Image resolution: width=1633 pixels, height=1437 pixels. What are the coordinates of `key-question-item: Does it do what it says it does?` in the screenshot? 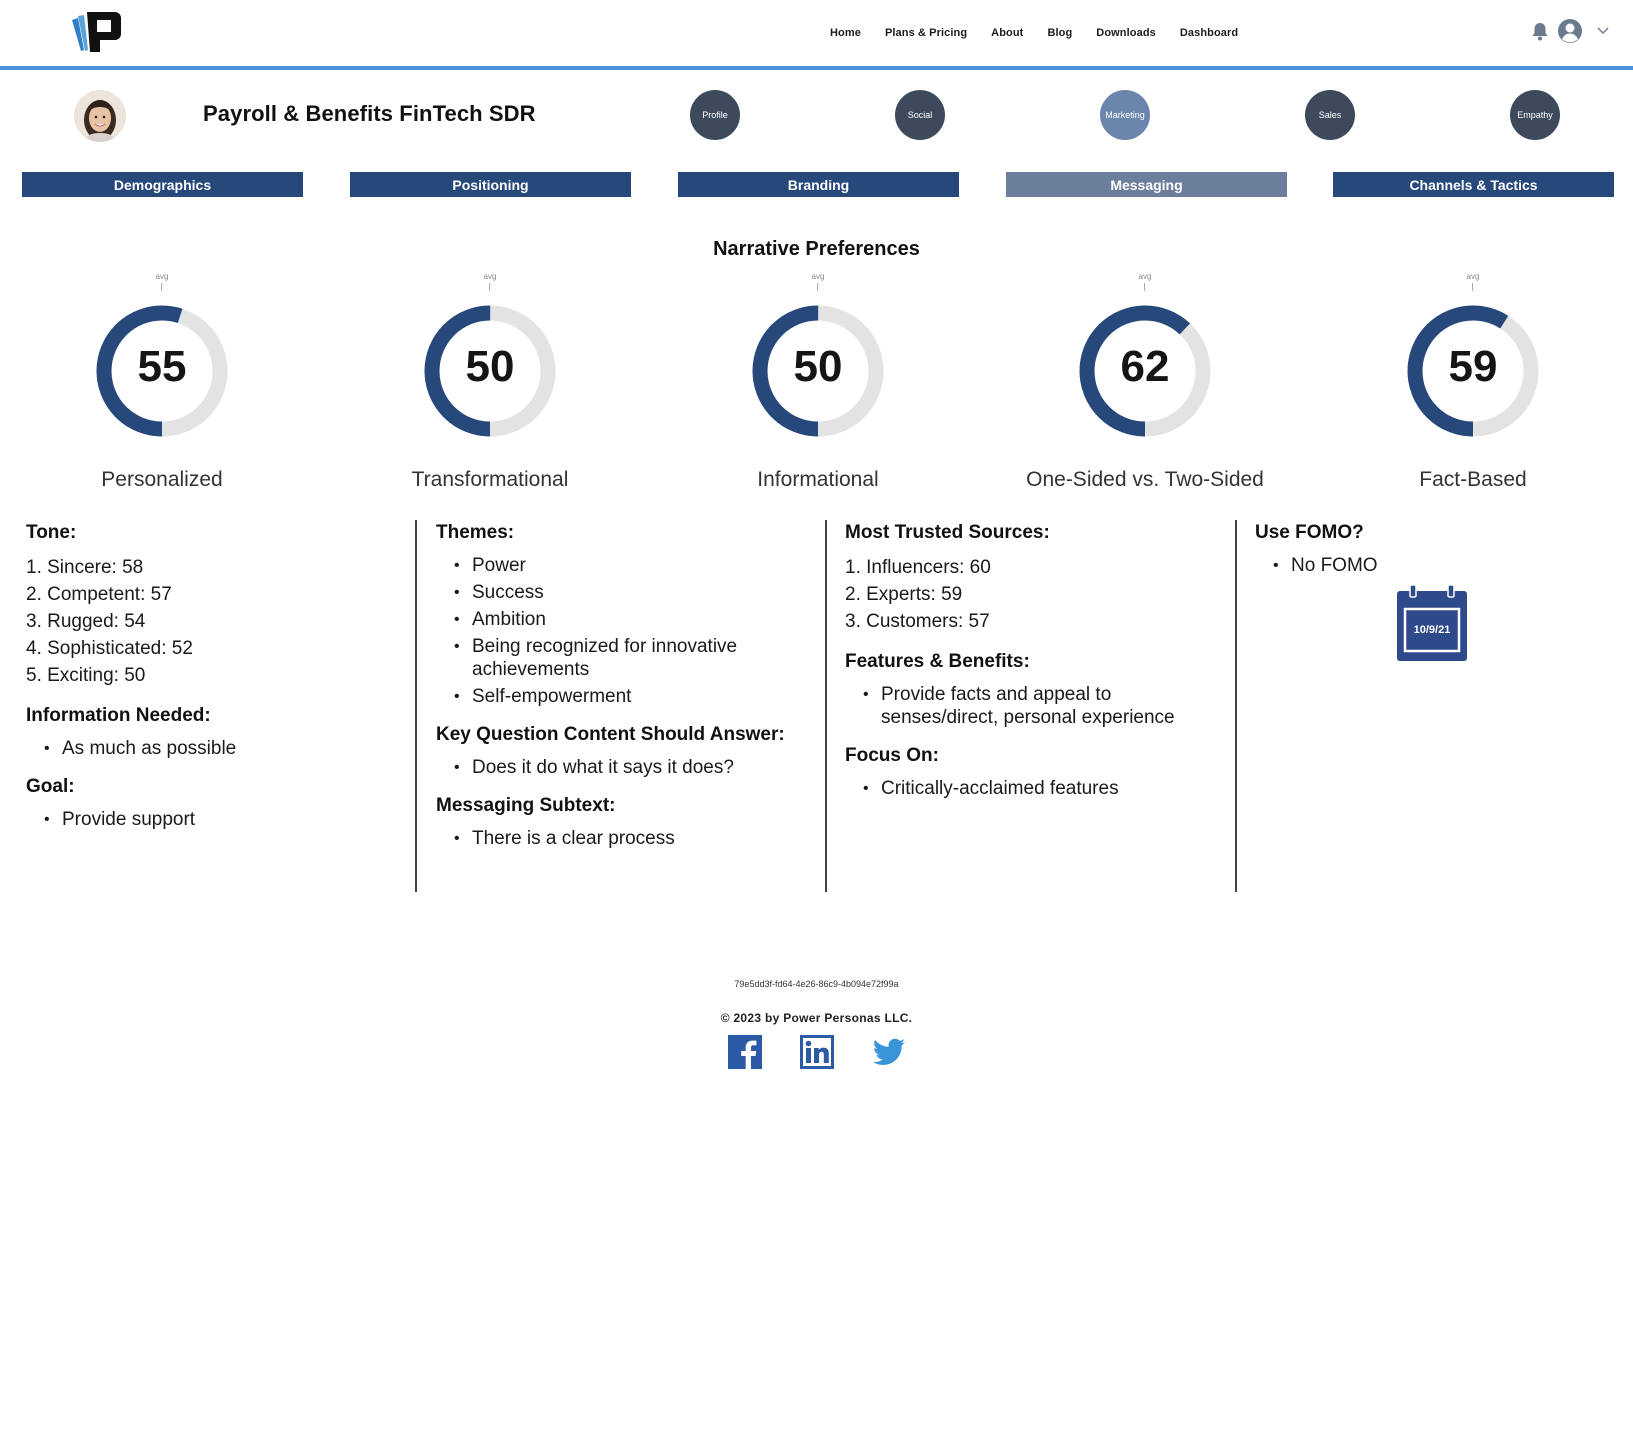 It's located at (621, 767).